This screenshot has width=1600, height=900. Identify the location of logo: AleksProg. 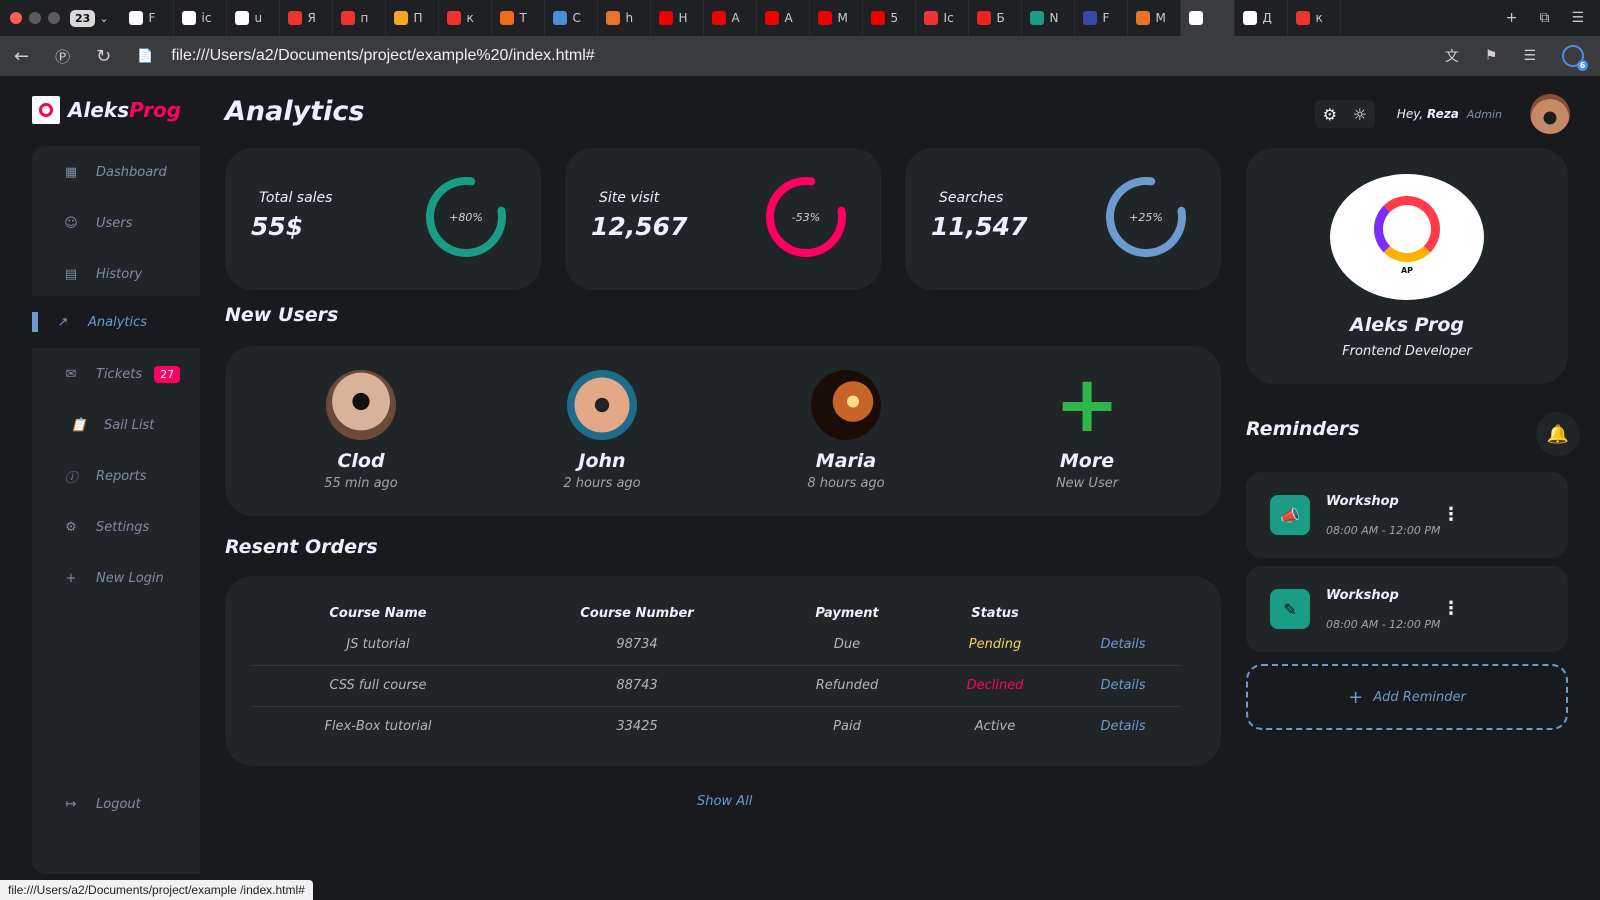
(106, 110).